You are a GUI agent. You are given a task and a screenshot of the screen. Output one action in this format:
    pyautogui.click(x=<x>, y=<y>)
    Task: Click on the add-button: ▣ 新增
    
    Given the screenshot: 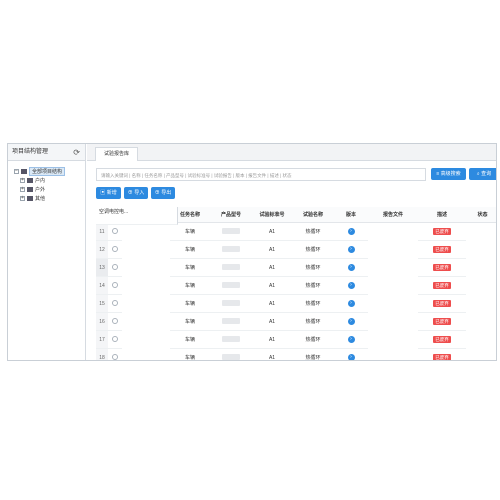 What is the action you would take?
    pyautogui.click(x=108, y=193)
    